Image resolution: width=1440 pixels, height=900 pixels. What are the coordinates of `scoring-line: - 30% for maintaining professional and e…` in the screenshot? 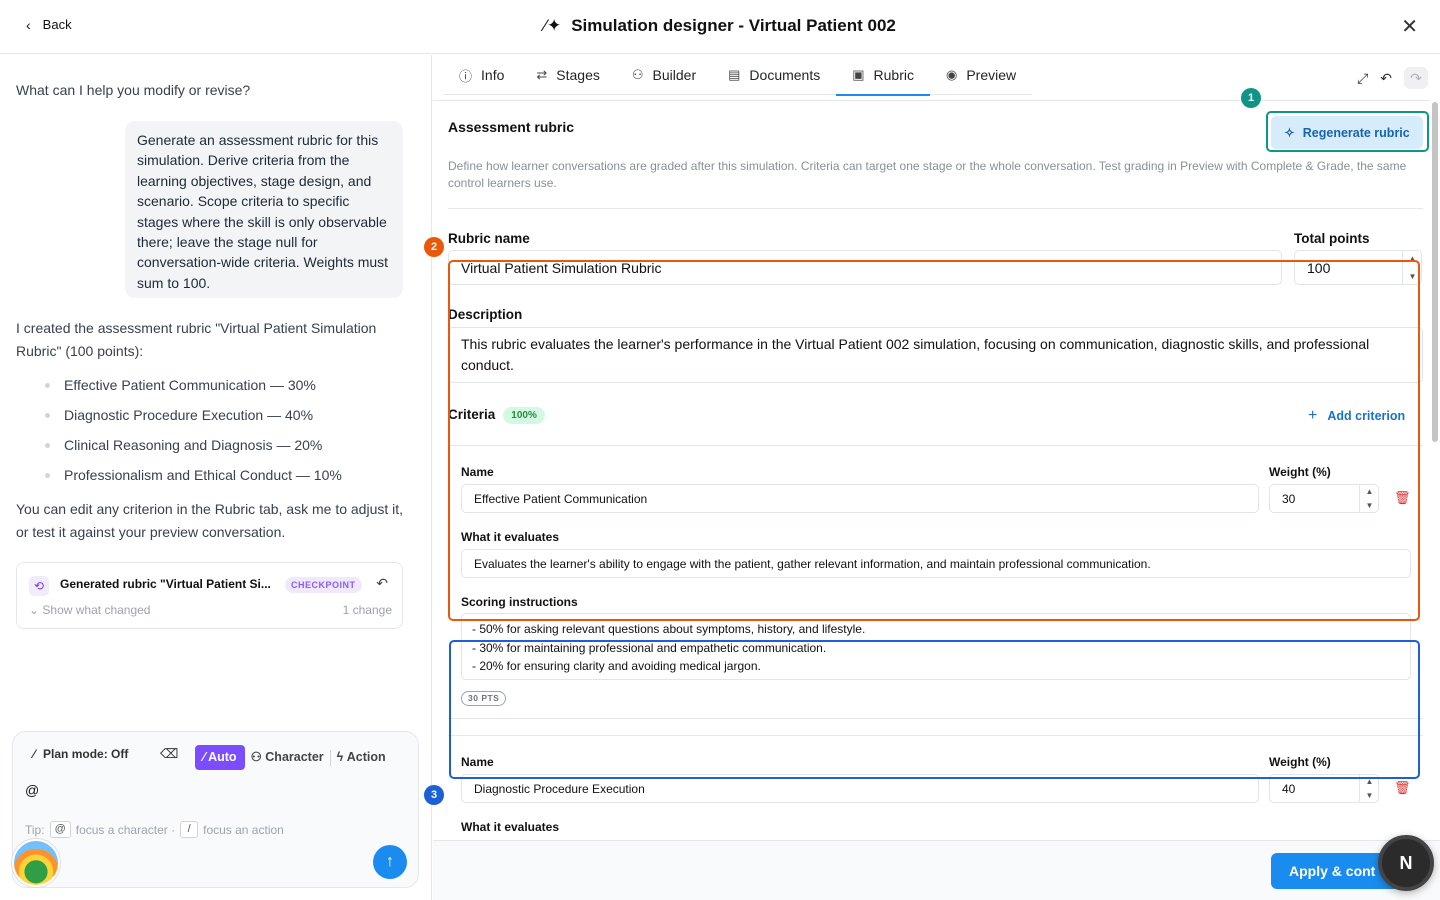 It's located at (649, 647).